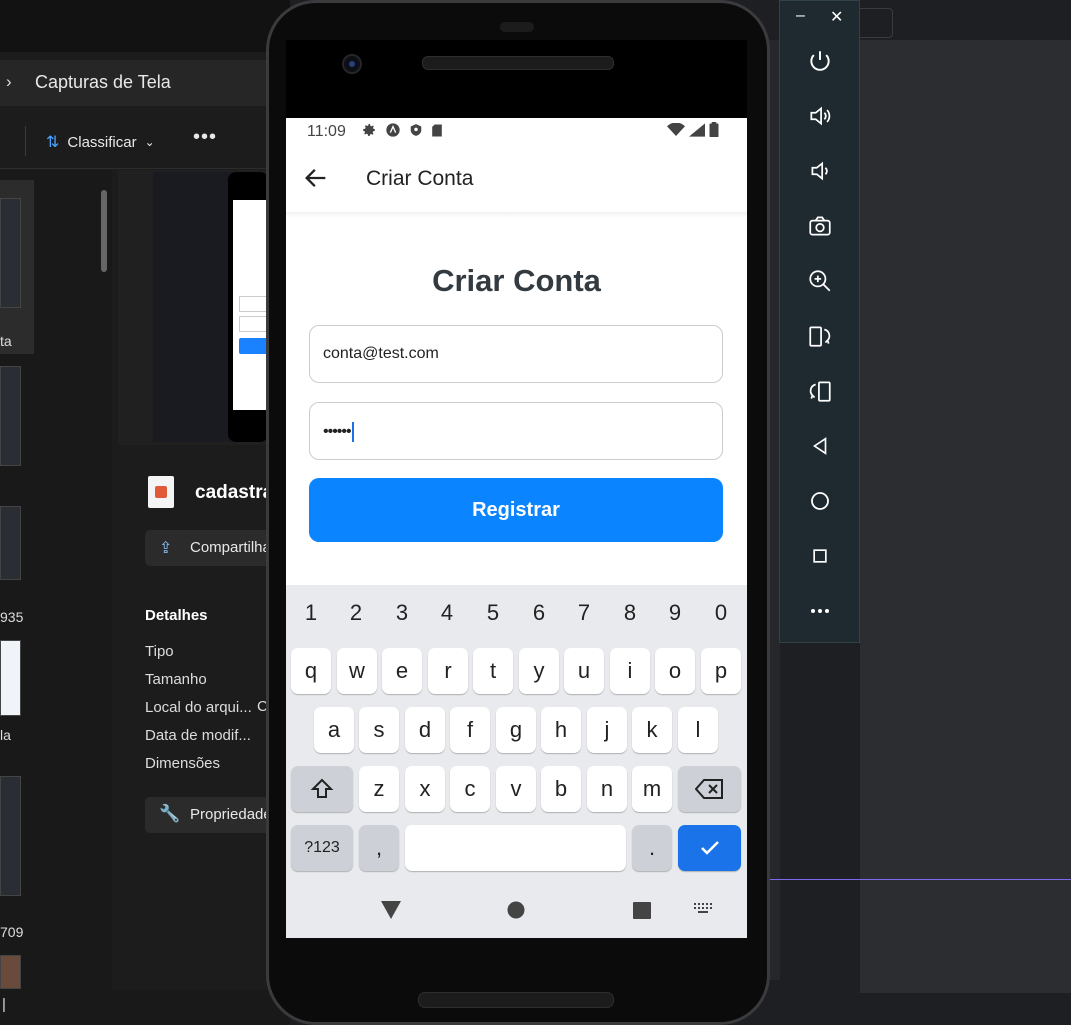 The height and width of the screenshot is (1025, 1071). Describe the element at coordinates (836, 17) in the screenshot. I see `close-button: ✕` at that location.